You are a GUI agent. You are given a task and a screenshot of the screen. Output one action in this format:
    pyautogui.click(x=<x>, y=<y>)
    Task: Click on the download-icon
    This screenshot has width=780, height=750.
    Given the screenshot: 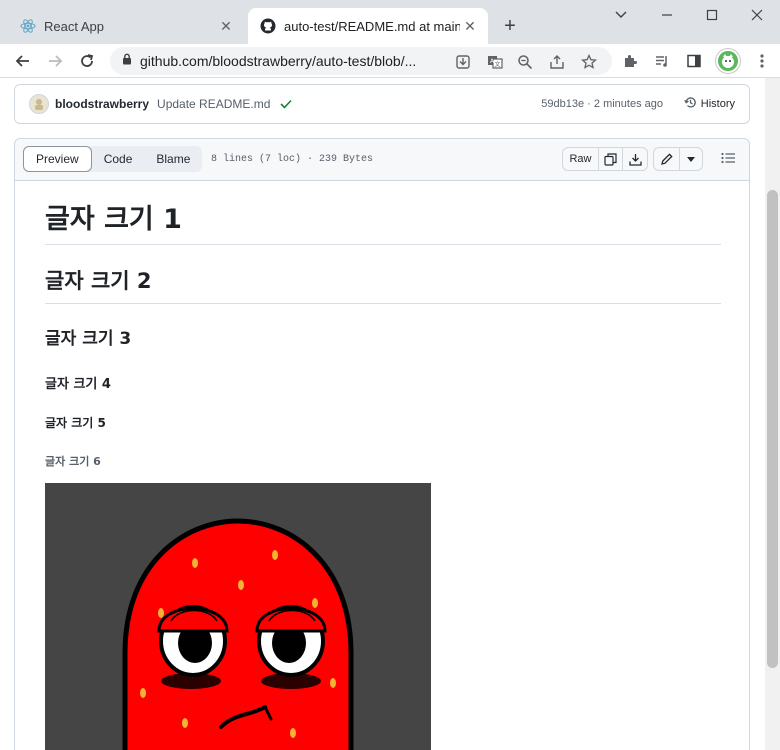 What is the action you would take?
    pyautogui.click(x=635, y=159)
    